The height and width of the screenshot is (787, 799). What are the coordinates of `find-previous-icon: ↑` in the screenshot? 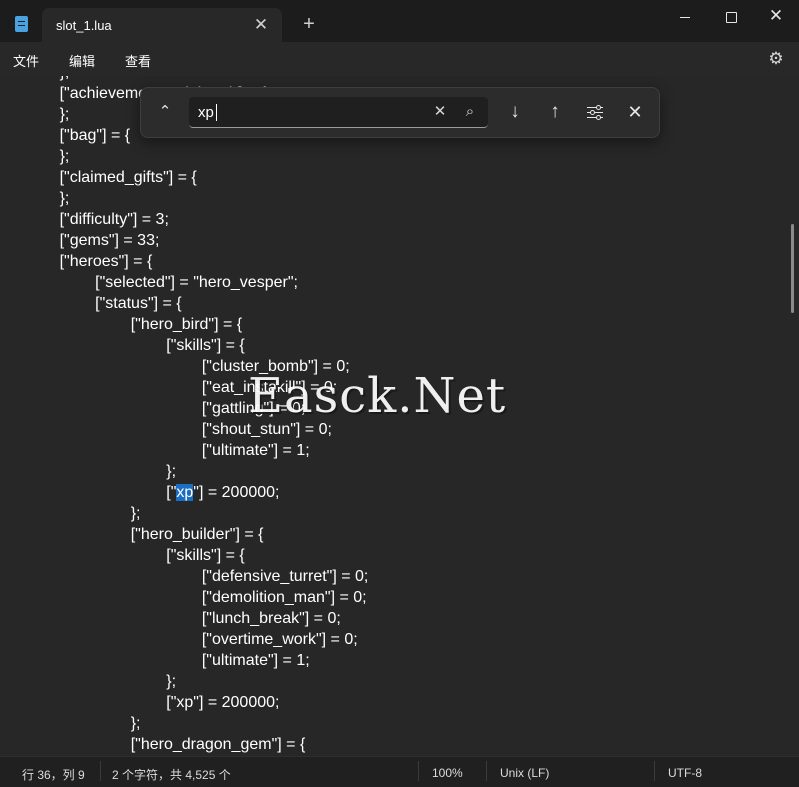 It's located at (555, 112).